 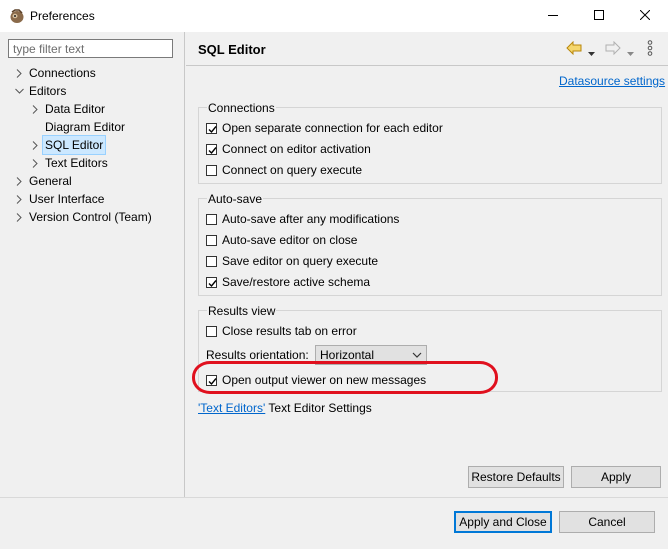 What do you see at coordinates (74, 145) in the screenshot?
I see `tree-item-label: SQL Editor` at bounding box center [74, 145].